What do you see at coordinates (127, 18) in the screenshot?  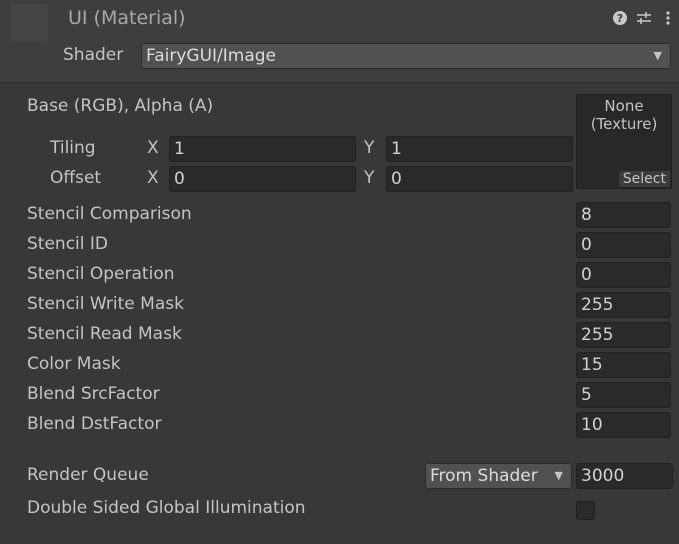 I see `material-title: UI (Material)` at bounding box center [127, 18].